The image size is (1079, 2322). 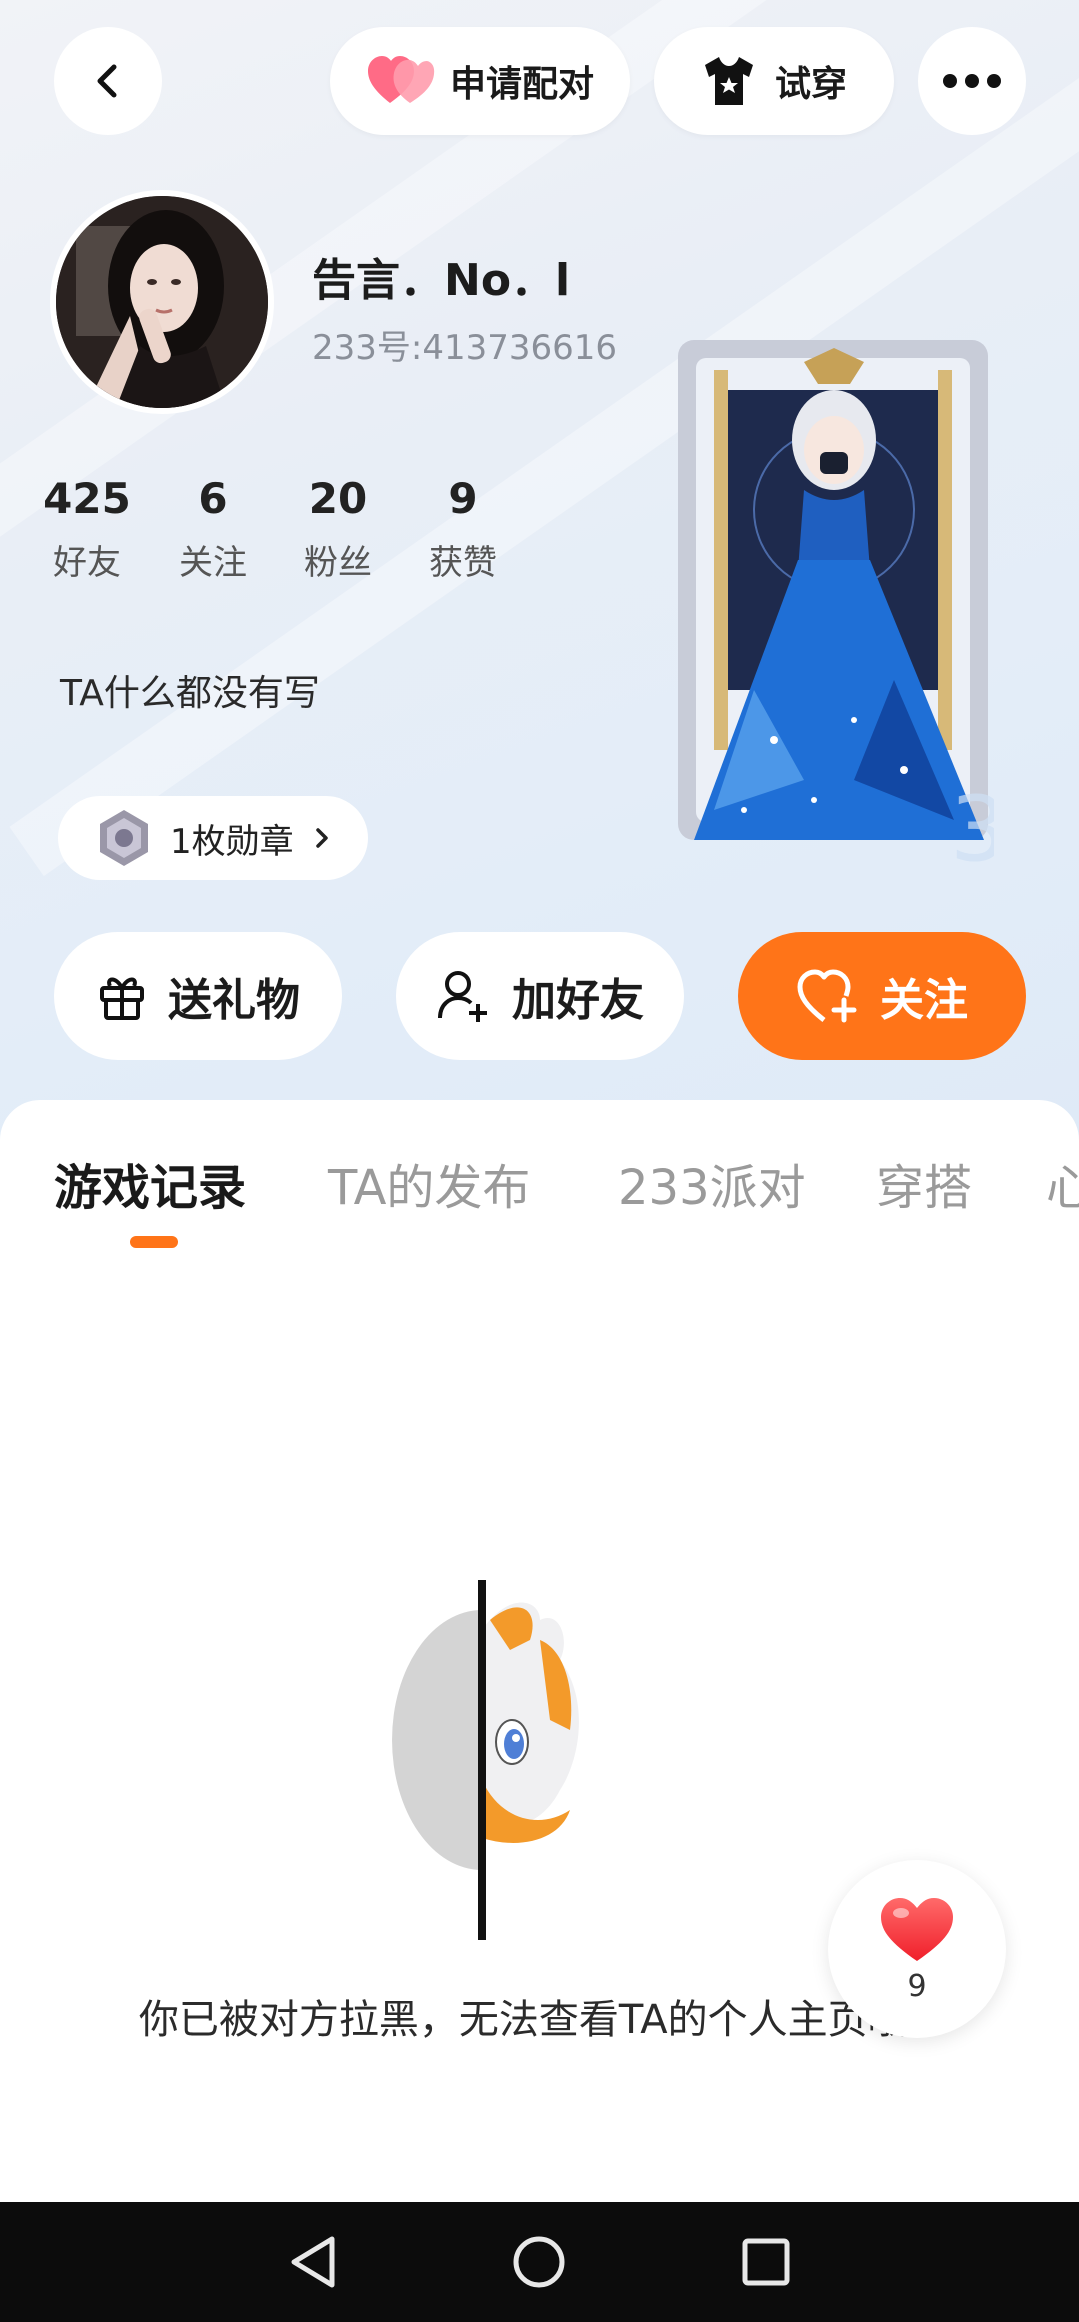 I want to click on stat-value: 425, so click(x=87, y=498).